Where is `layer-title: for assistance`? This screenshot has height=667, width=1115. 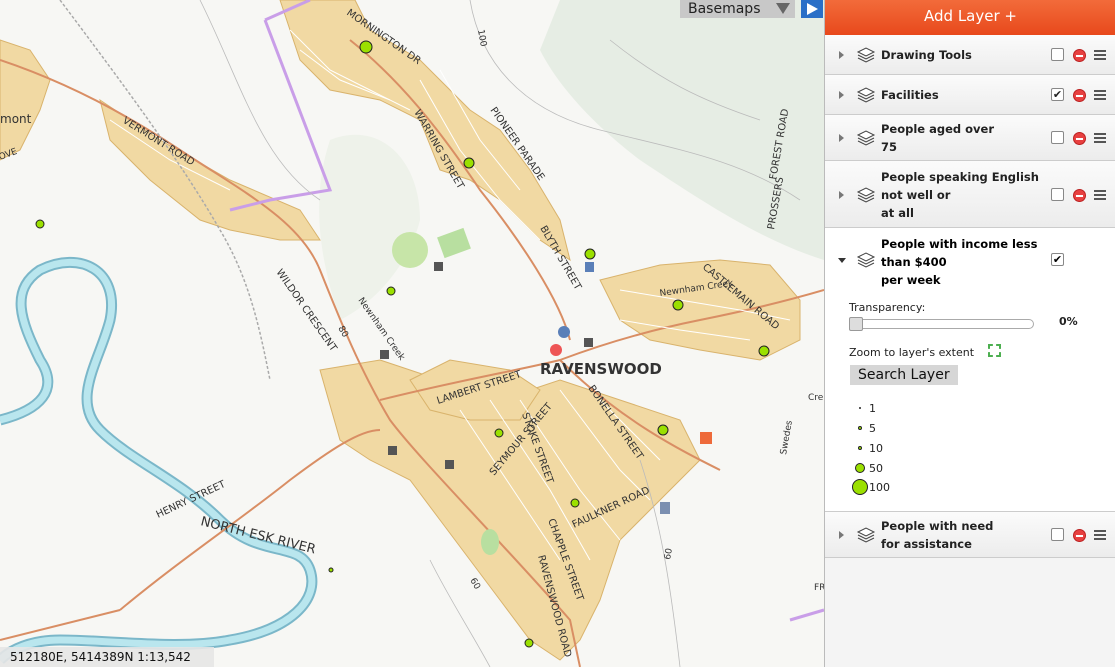 layer-title: for assistance is located at coordinates (926, 544).